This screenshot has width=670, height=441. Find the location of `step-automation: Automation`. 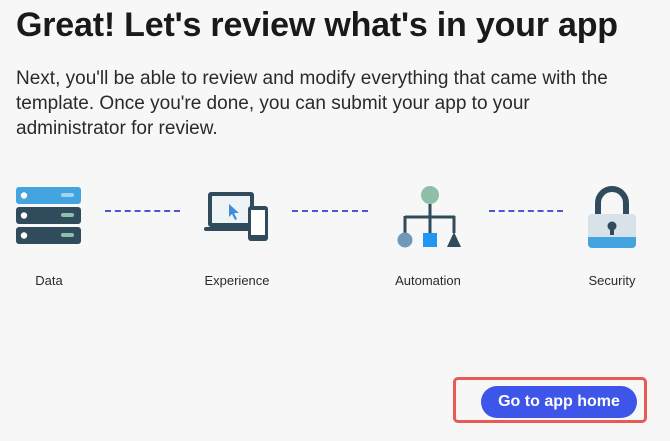

step-automation: Automation is located at coordinates (428, 240).